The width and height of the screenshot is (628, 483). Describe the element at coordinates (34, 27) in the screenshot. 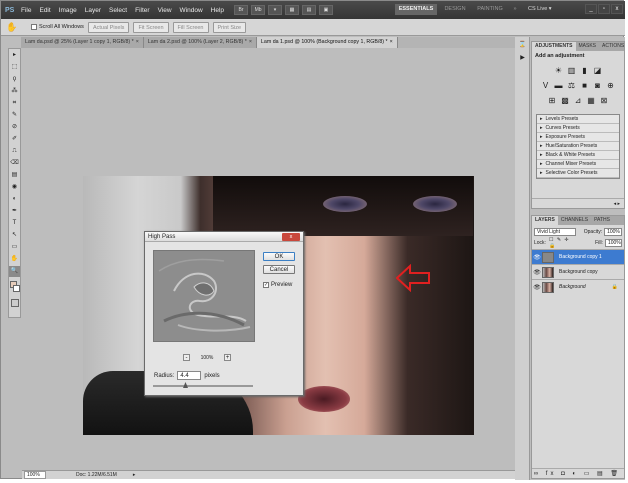

I see `scroll-all-checkbox` at that location.